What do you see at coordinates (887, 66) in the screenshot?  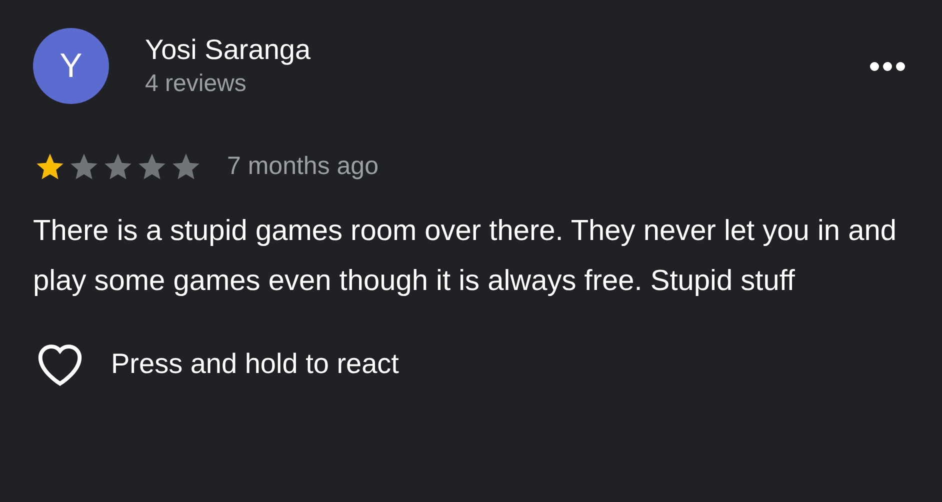 I see `more-options-icon` at bounding box center [887, 66].